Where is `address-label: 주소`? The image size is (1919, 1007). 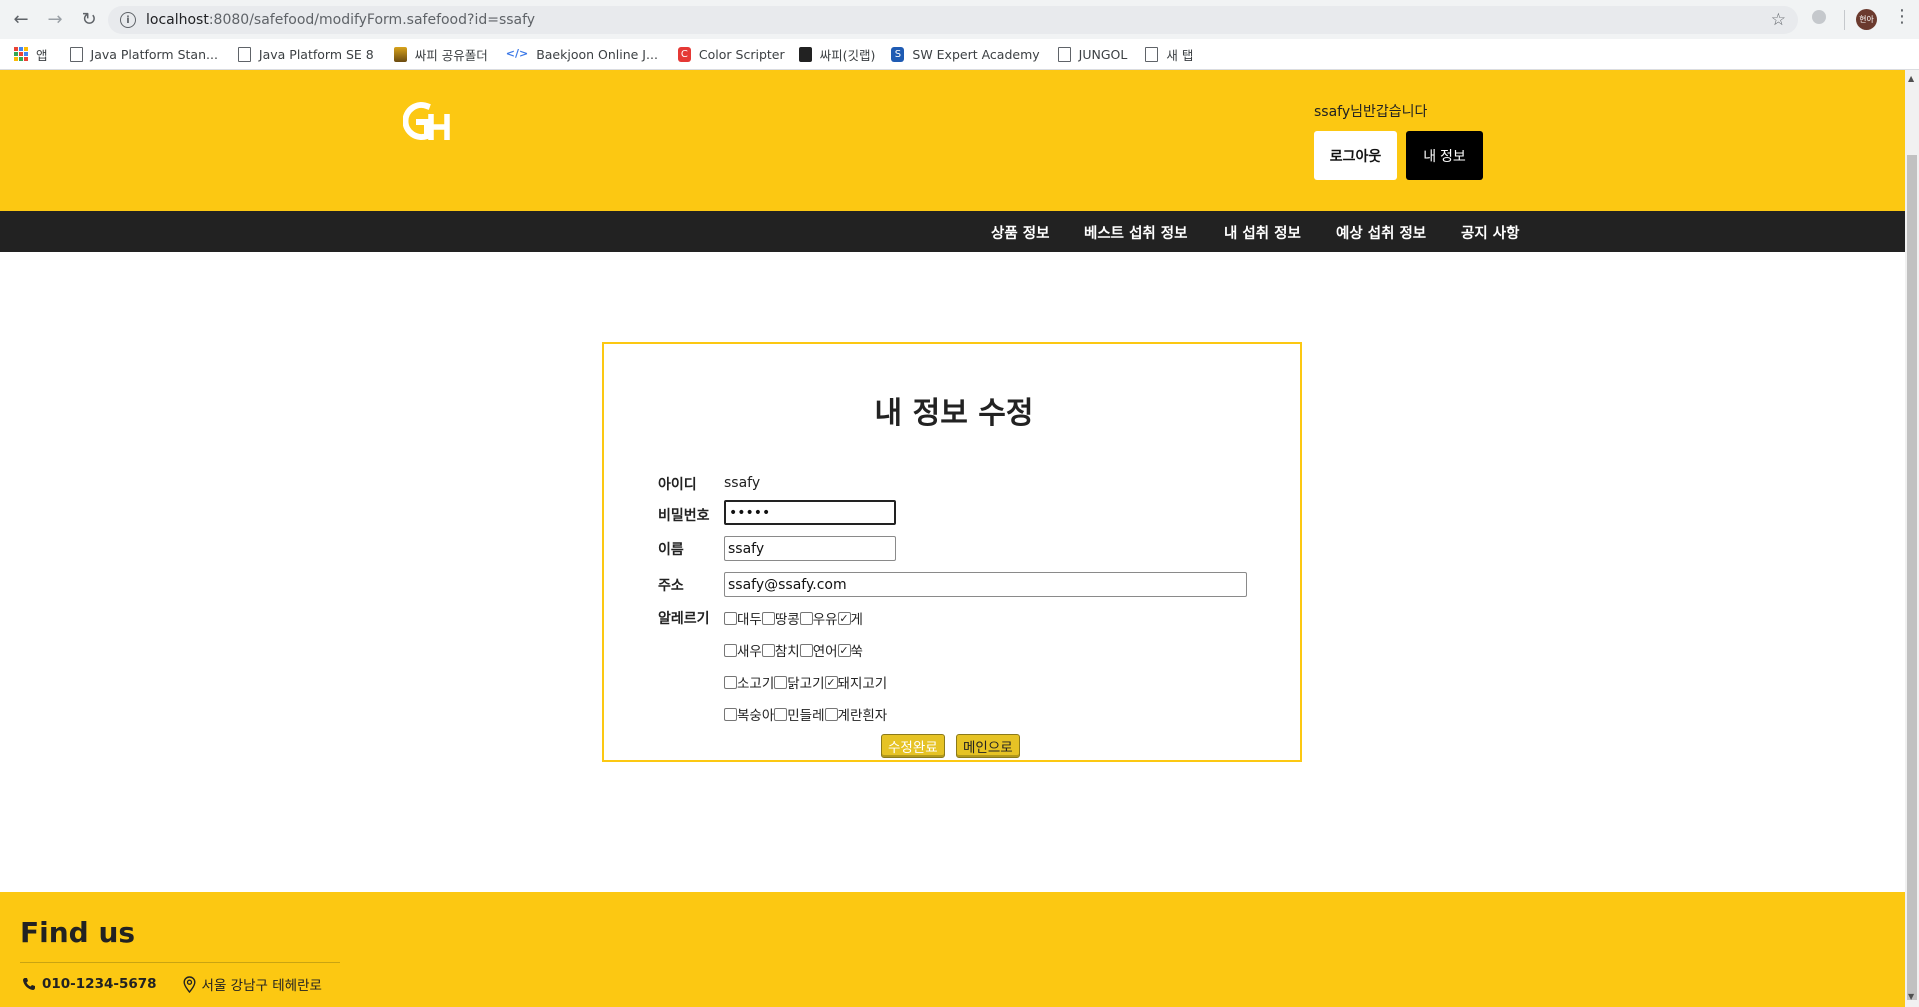
address-label: 주소 is located at coordinates (671, 586).